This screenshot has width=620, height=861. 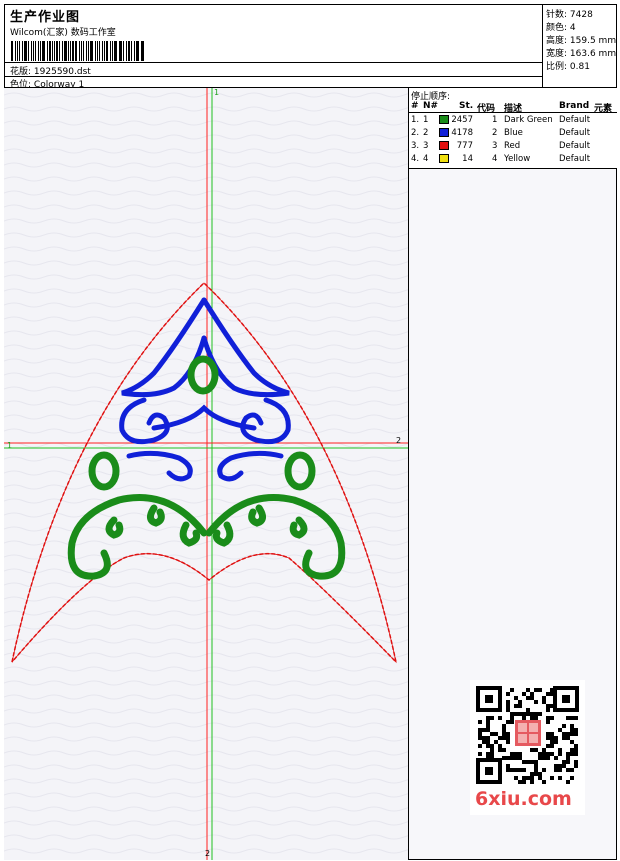 What do you see at coordinates (513, 134) in the screenshot?
I see `stop-table-row: 2. 2 4178 2 Blue Default` at bounding box center [513, 134].